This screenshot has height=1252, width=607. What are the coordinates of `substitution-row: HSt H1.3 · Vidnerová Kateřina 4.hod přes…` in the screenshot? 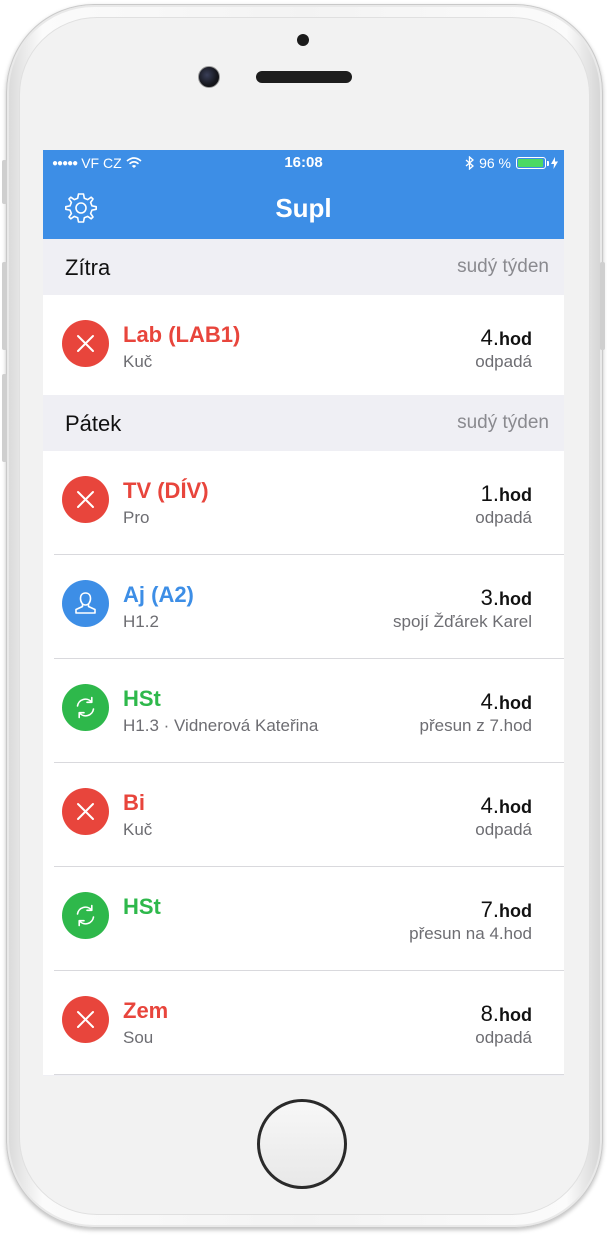 It's located at (303, 711).